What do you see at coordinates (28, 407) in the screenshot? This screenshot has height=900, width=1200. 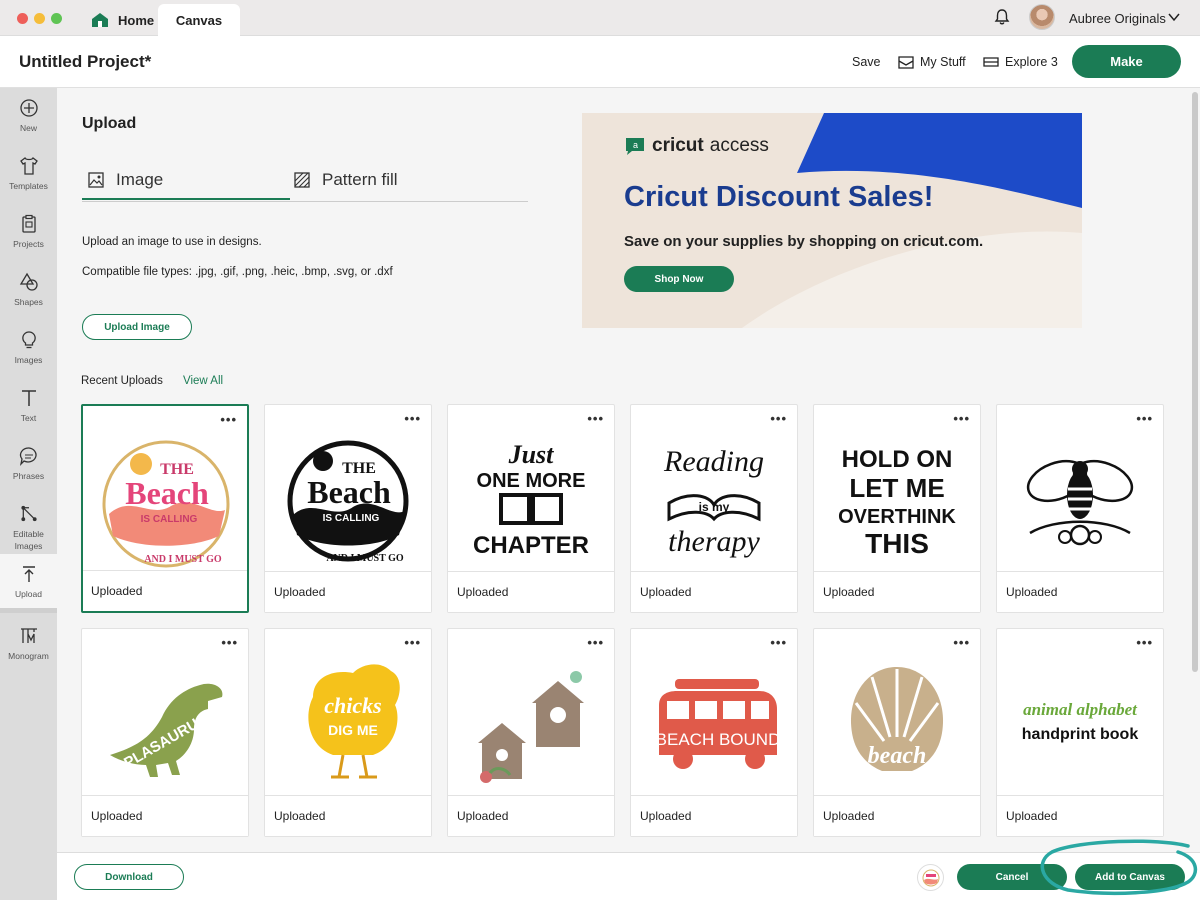 I see `rail-item-text: Text` at bounding box center [28, 407].